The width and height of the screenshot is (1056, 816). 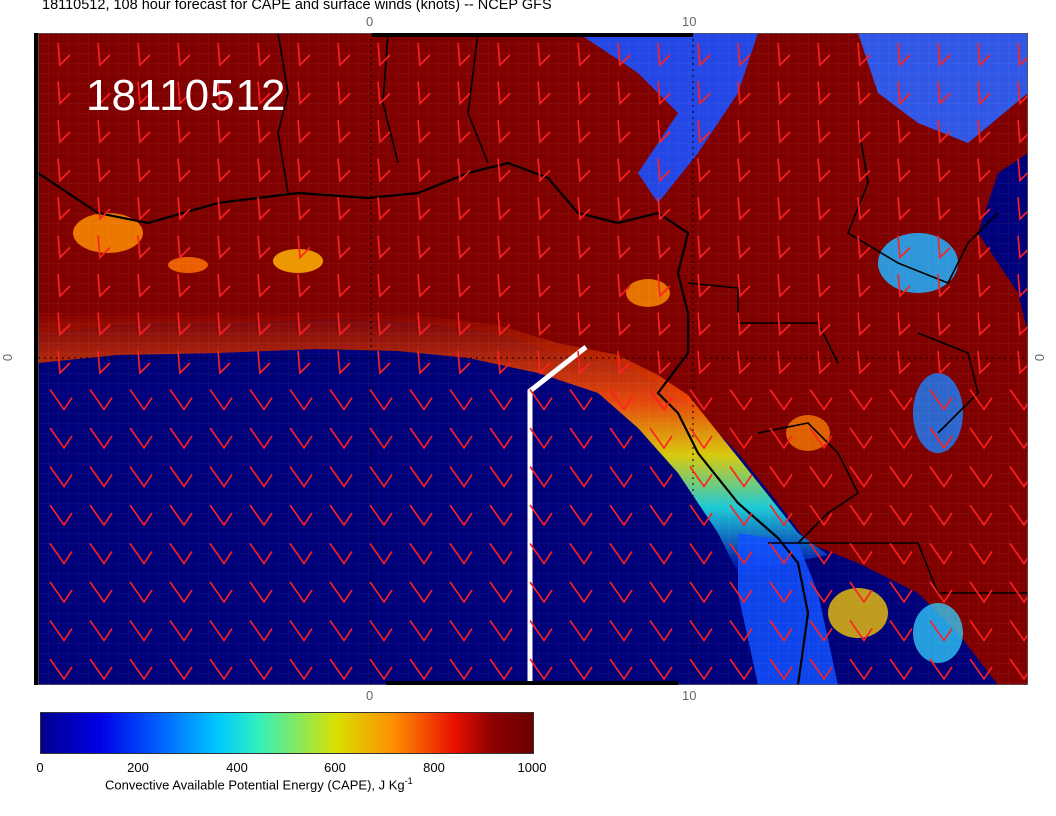 What do you see at coordinates (287, 733) in the screenshot?
I see `cape-colorbar` at bounding box center [287, 733].